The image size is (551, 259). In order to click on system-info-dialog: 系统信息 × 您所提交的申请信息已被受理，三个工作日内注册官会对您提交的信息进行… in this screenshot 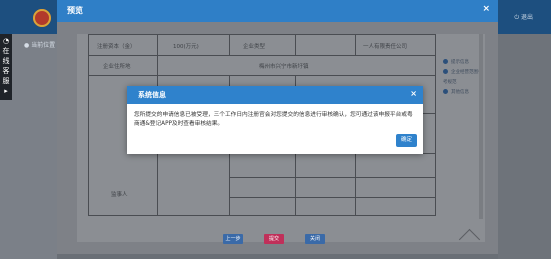, I will do `click(275, 120)`.